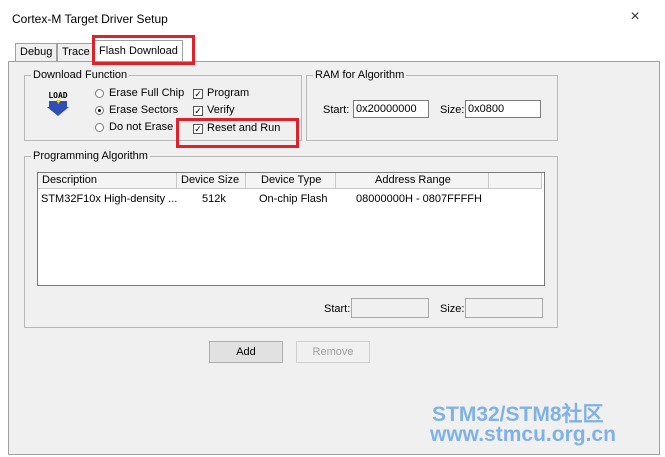 This screenshot has width=665, height=457. I want to click on algo-start-input, so click(390, 308).